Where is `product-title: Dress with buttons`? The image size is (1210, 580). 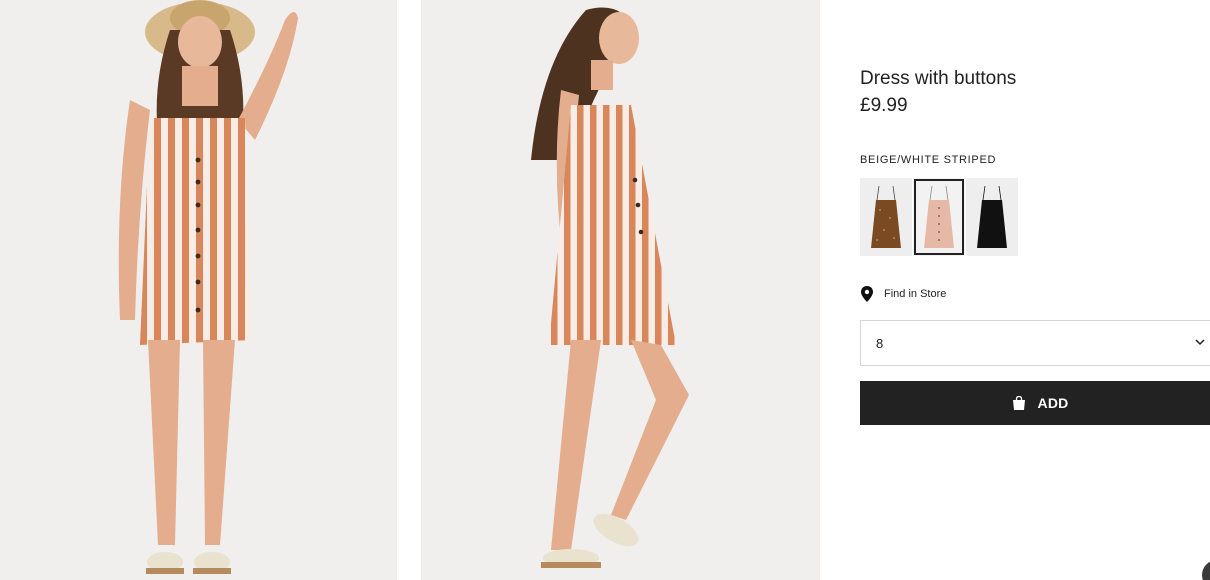
product-title: Dress with buttons is located at coordinates (938, 78).